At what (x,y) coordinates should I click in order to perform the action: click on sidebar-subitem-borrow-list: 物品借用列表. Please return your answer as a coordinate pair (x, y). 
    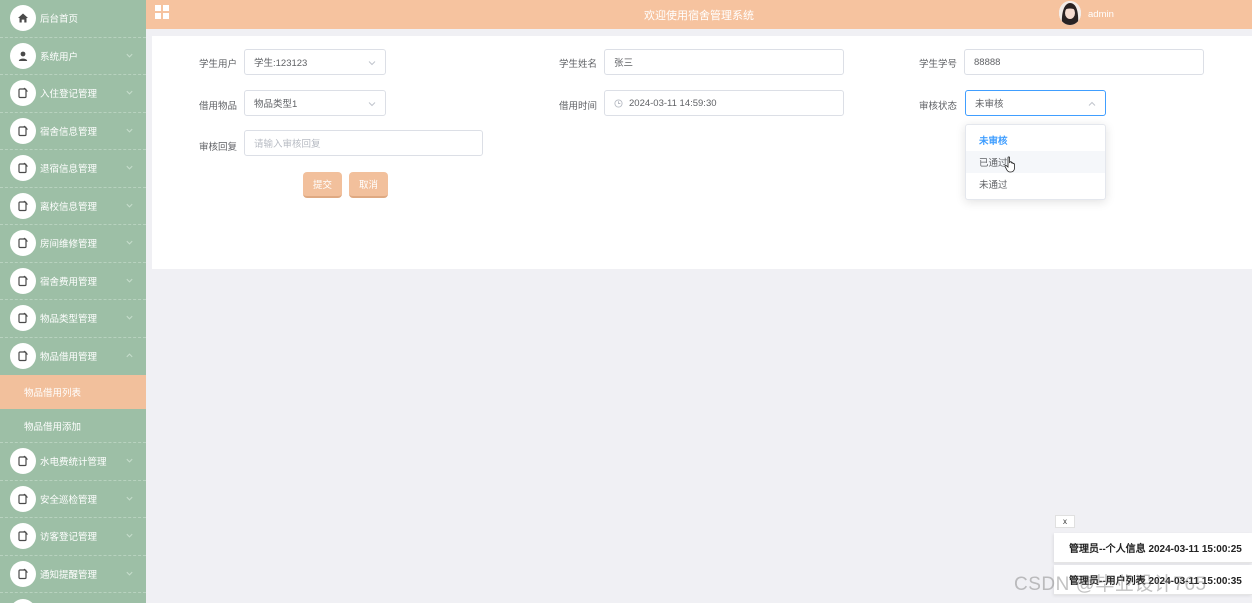
    Looking at the image, I should click on (73, 392).